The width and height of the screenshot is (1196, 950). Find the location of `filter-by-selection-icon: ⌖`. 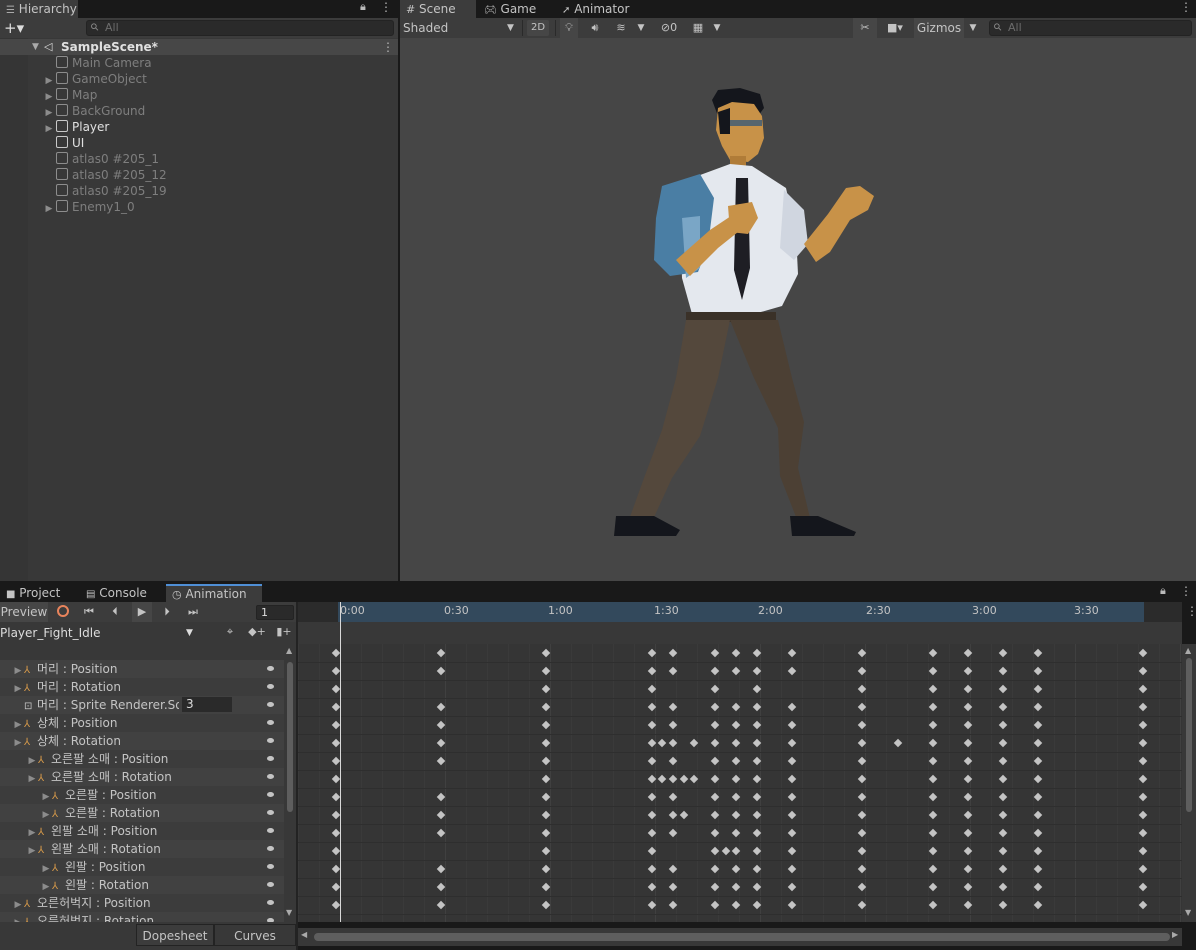

filter-by-selection-icon: ⌖ is located at coordinates (230, 632).